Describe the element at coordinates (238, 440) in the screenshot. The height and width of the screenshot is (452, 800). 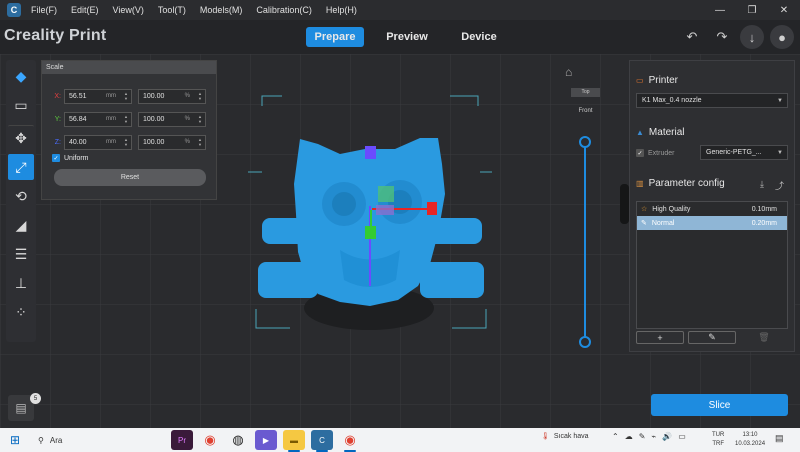
I see `obs-app-icon: ◍` at that location.